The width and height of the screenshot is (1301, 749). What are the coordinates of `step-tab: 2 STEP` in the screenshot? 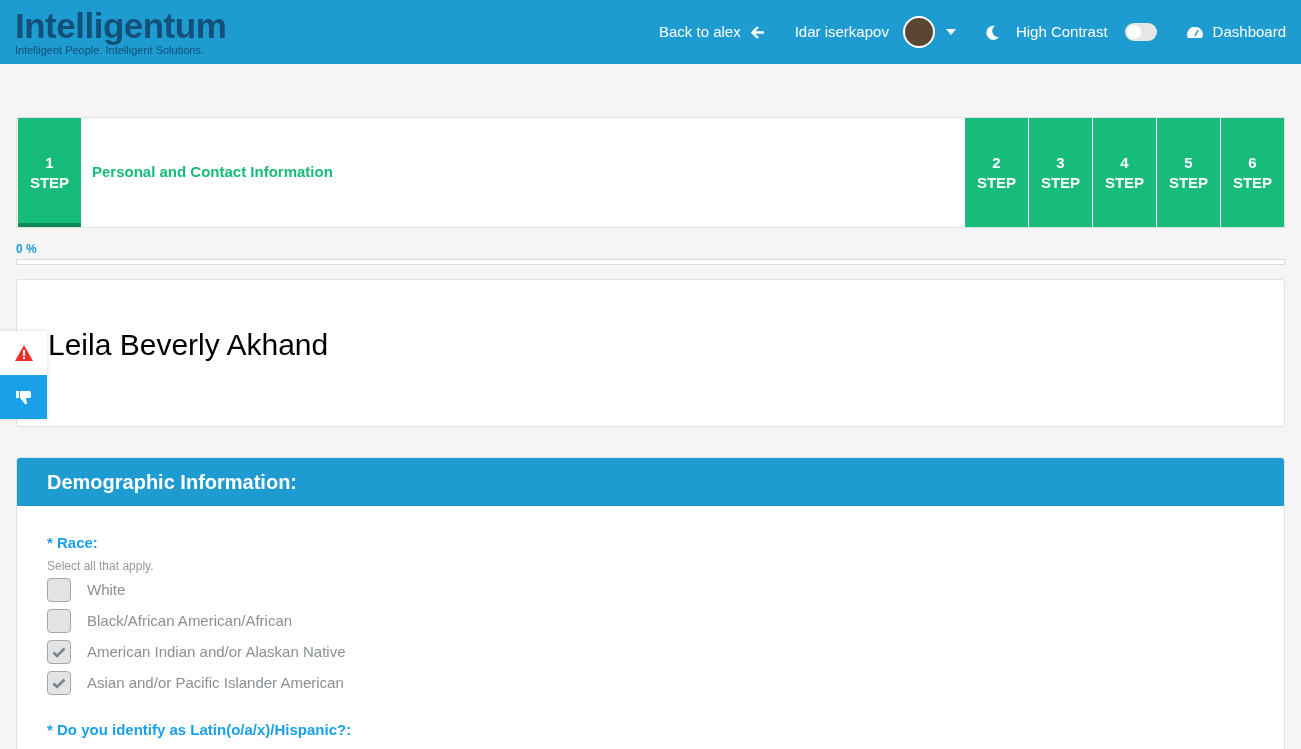 It's located at (996, 172).